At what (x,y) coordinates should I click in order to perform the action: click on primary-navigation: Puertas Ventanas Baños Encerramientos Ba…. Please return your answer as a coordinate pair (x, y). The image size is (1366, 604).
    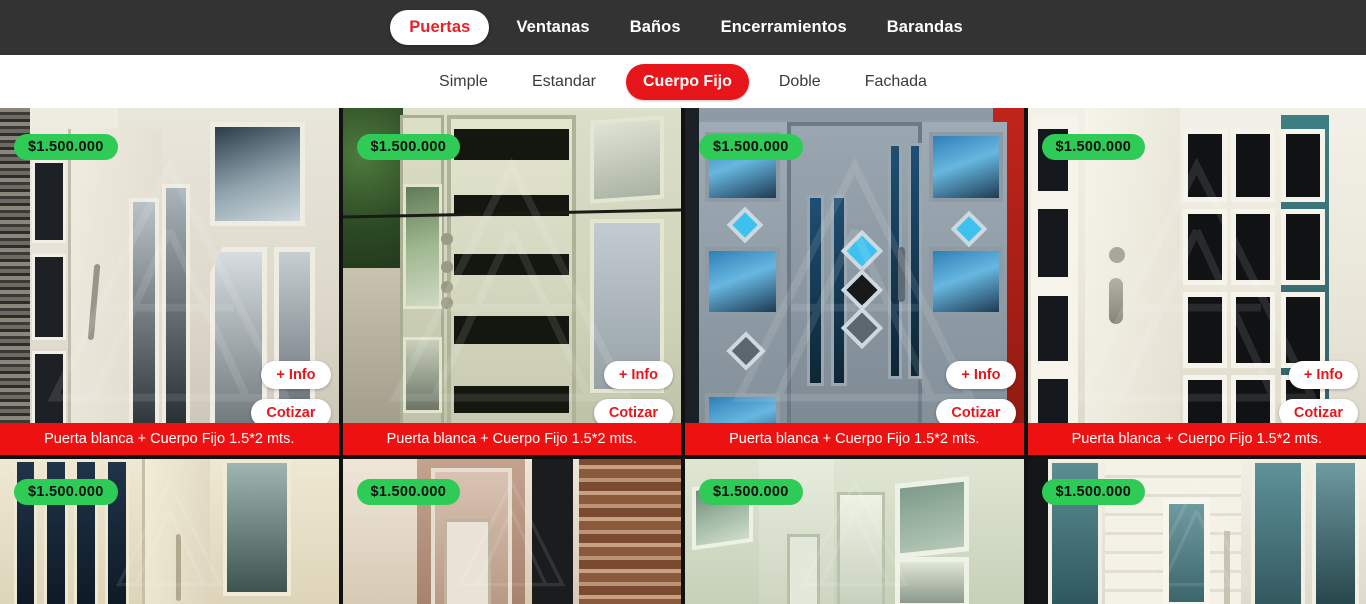
    Looking at the image, I should click on (683, 27).